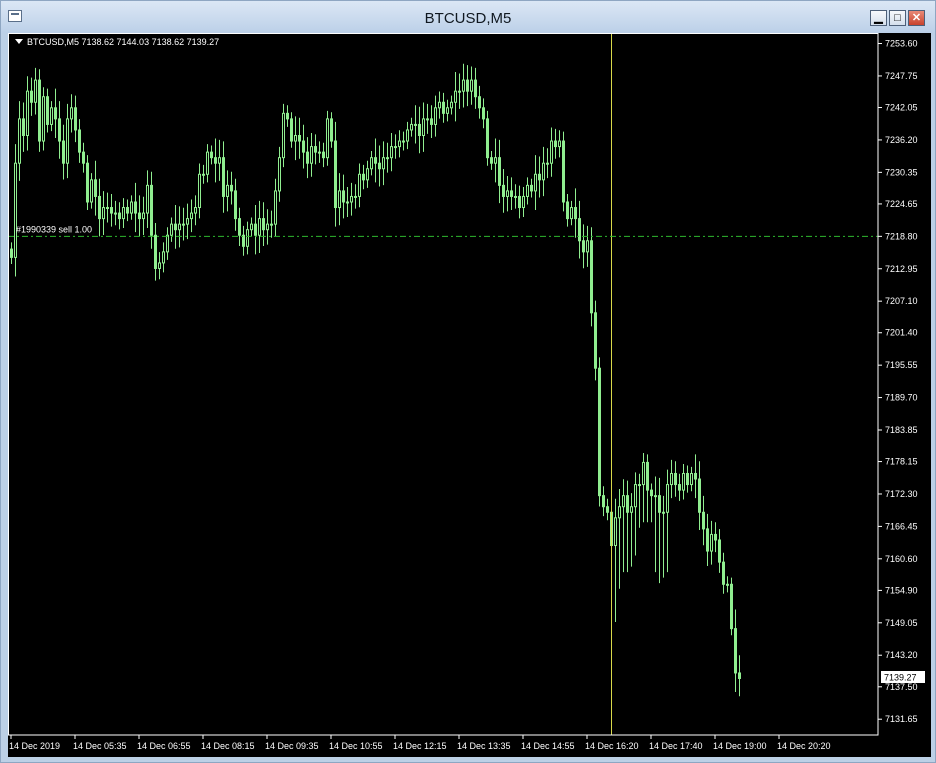  What do you see at coordinates (676, 746) in the screenshot?
I see `x-tick-label: 14 Dec 17:40` at bounding box center [676, 746].